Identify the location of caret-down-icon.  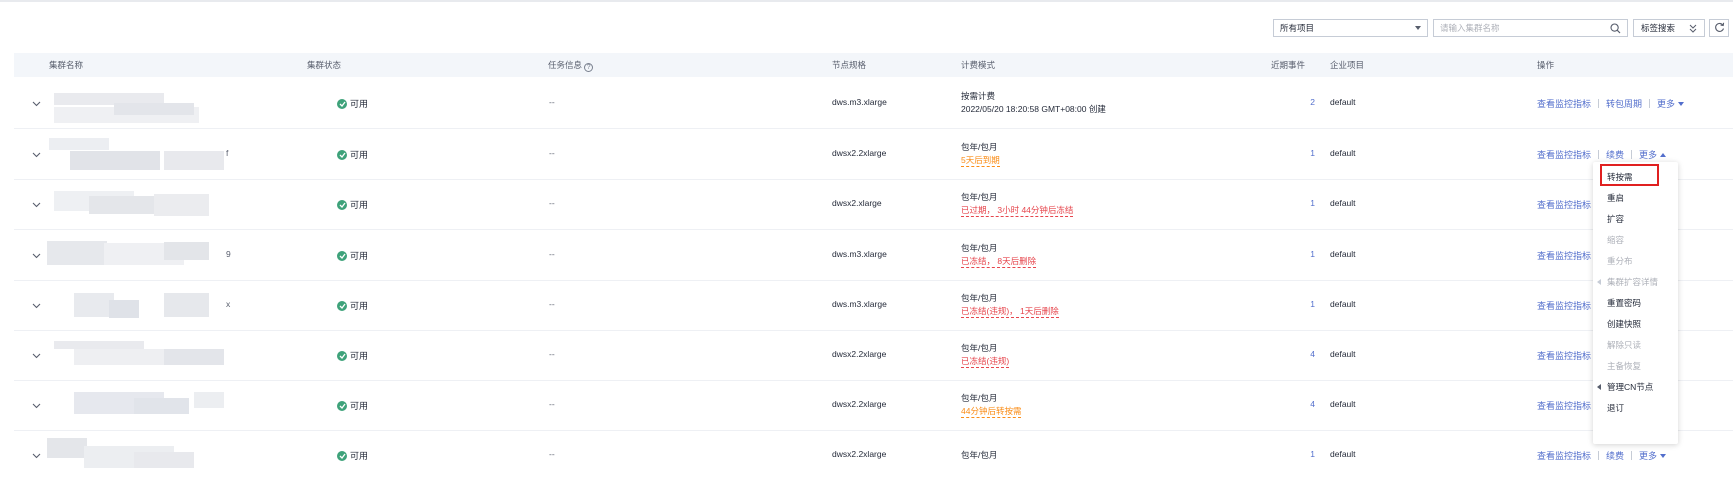
(1418, 28).